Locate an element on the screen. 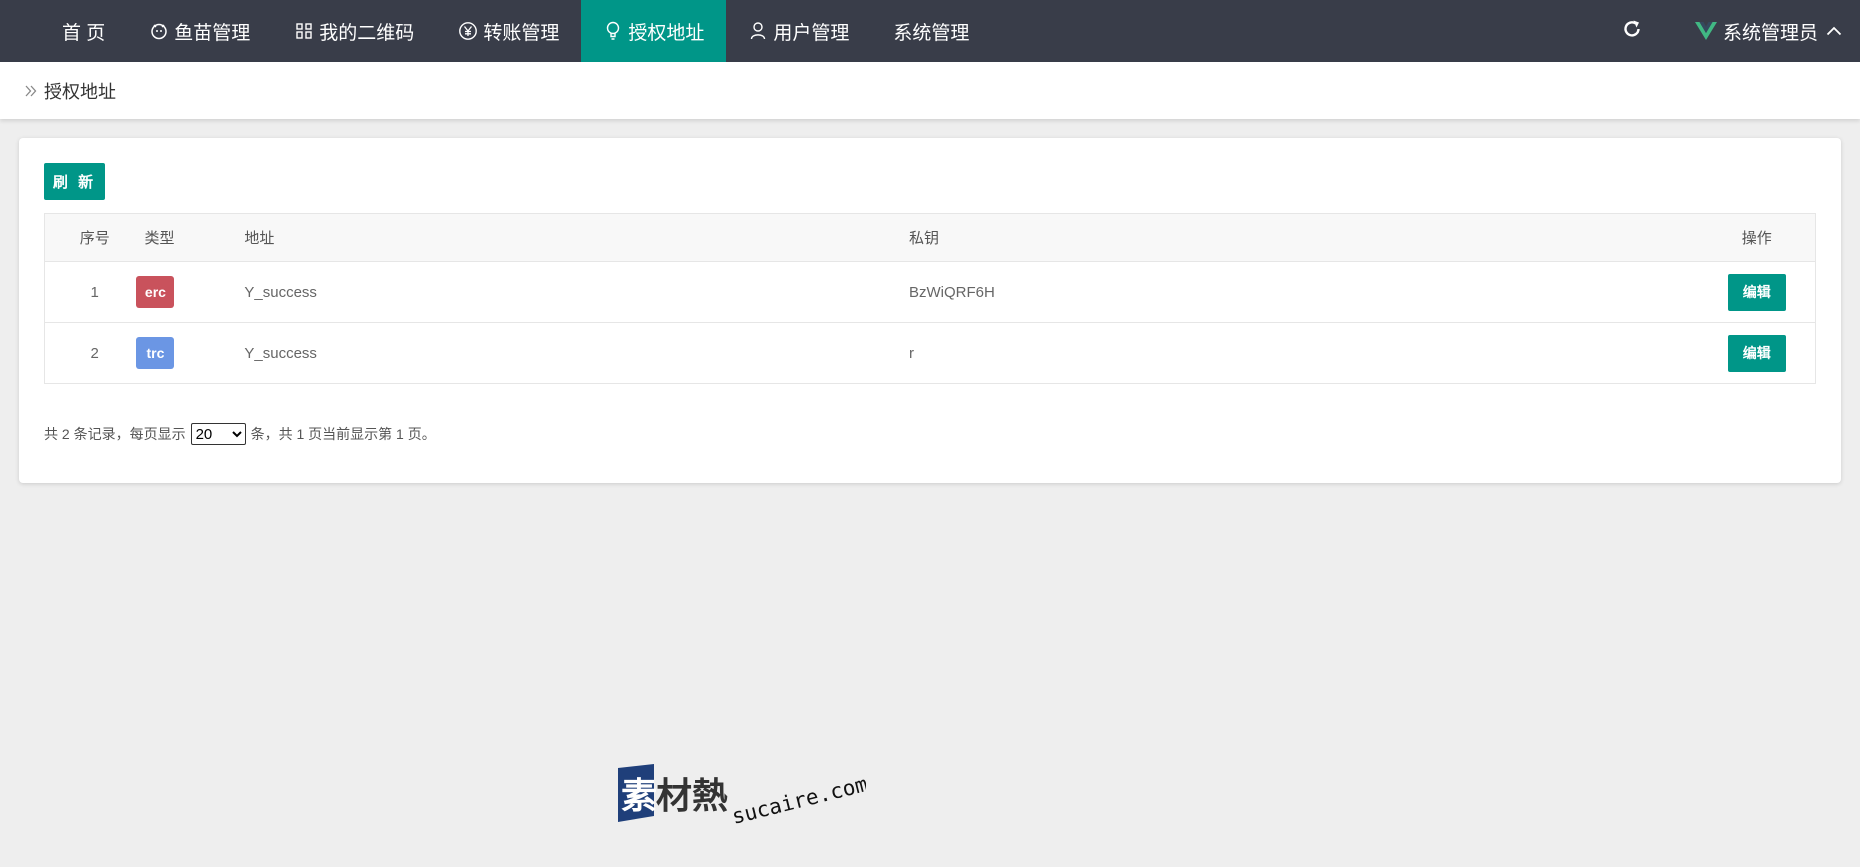  col-header-address: 地址 is located at coordinates (576, 237).